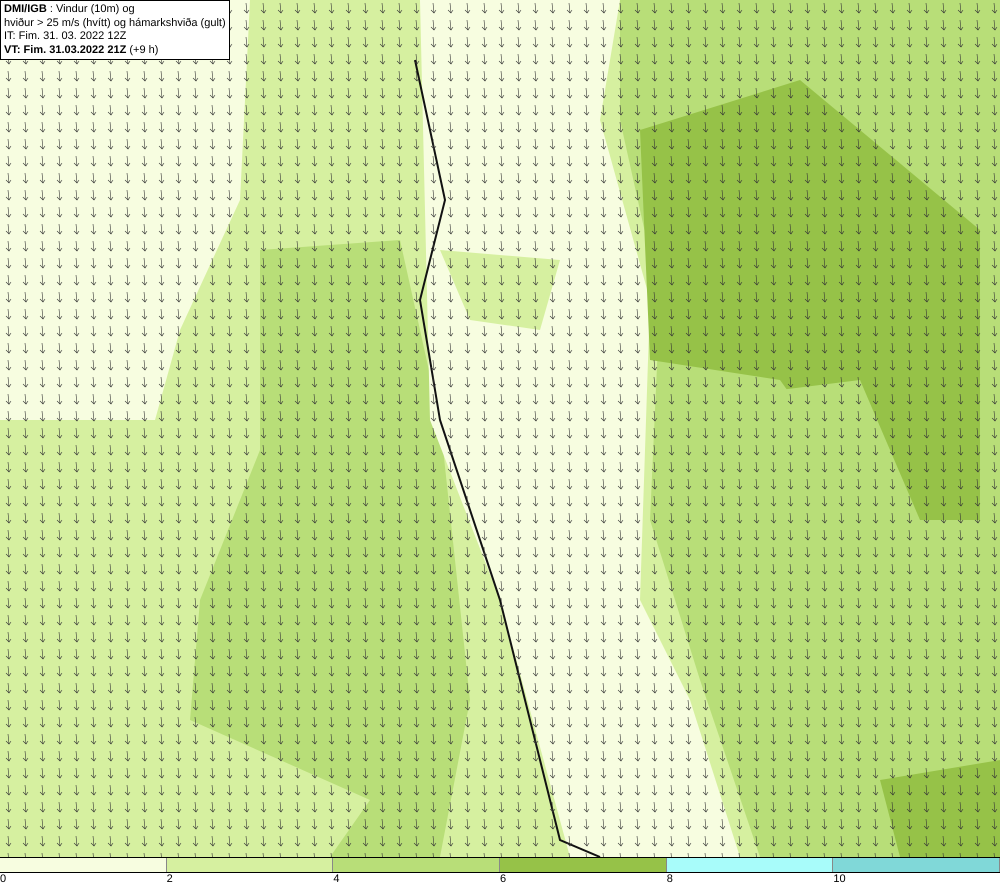  Describe the element at coordinates (503, 879) in the screenshot. I see `legend-tick-label: 6` at that location.